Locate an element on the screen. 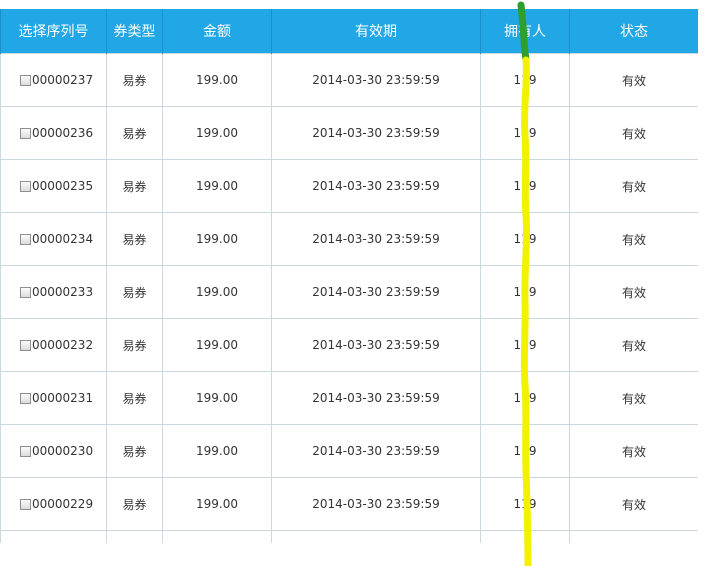 This screenshot has width=706, height=566. serial-number: 00000232 is located at coordinates (63, 345).